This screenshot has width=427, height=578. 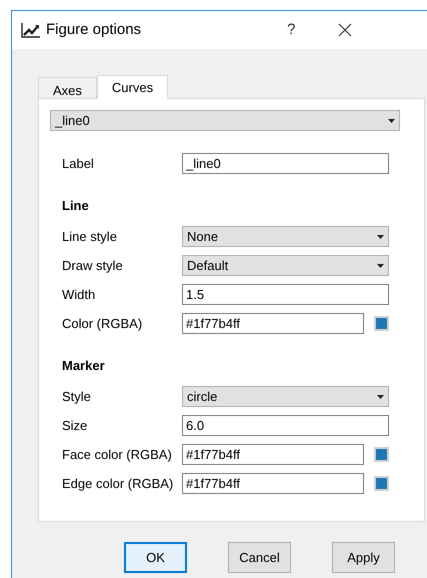 What do you see at coordinates (93, 265) in the screenshot?
I see `field-label: Draw style` at bounding box center [93, 265].